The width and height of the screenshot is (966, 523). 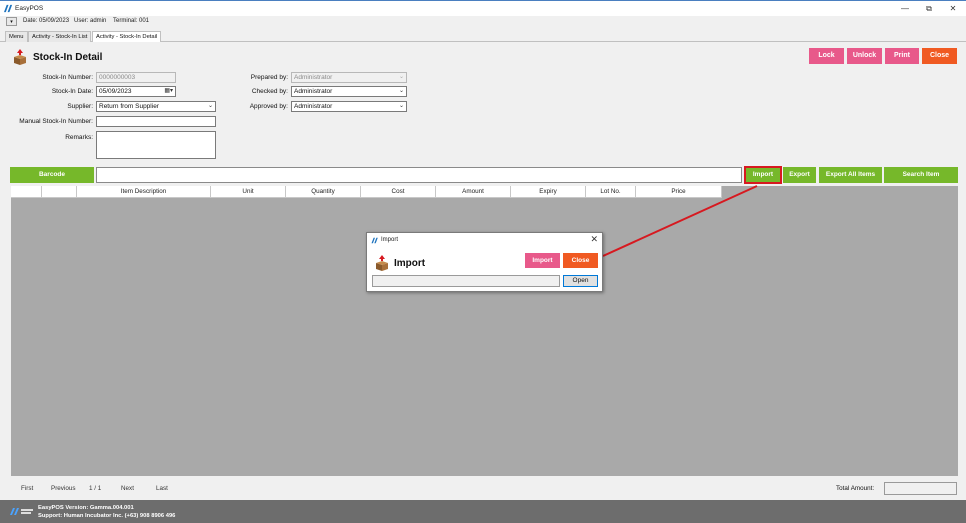 What do you see at coordinates (86, 508) in the screenshot?
I see `version-text: EasyPOS Version: Gamma.004.001` at bounding box center [86, 508].